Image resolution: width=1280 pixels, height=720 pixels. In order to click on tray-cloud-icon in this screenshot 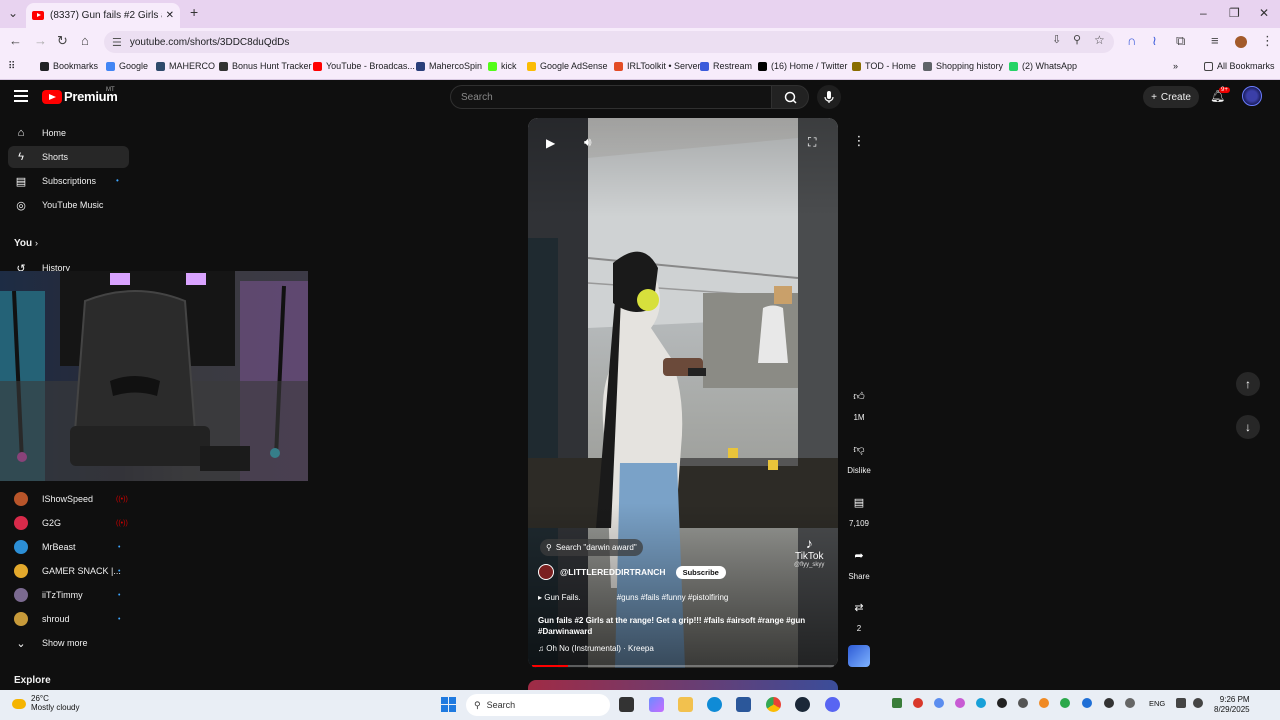, I will do `click(981, 703)`.